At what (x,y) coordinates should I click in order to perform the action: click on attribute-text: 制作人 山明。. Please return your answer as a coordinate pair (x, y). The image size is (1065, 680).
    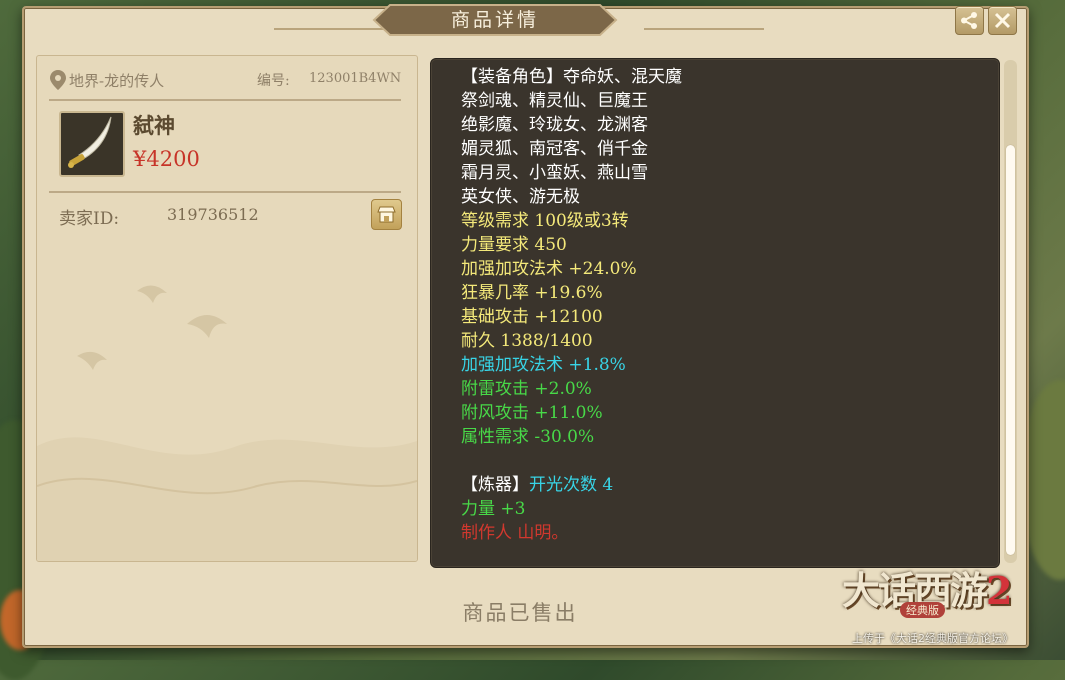
    Looking at the image, I should click on (515, 533).